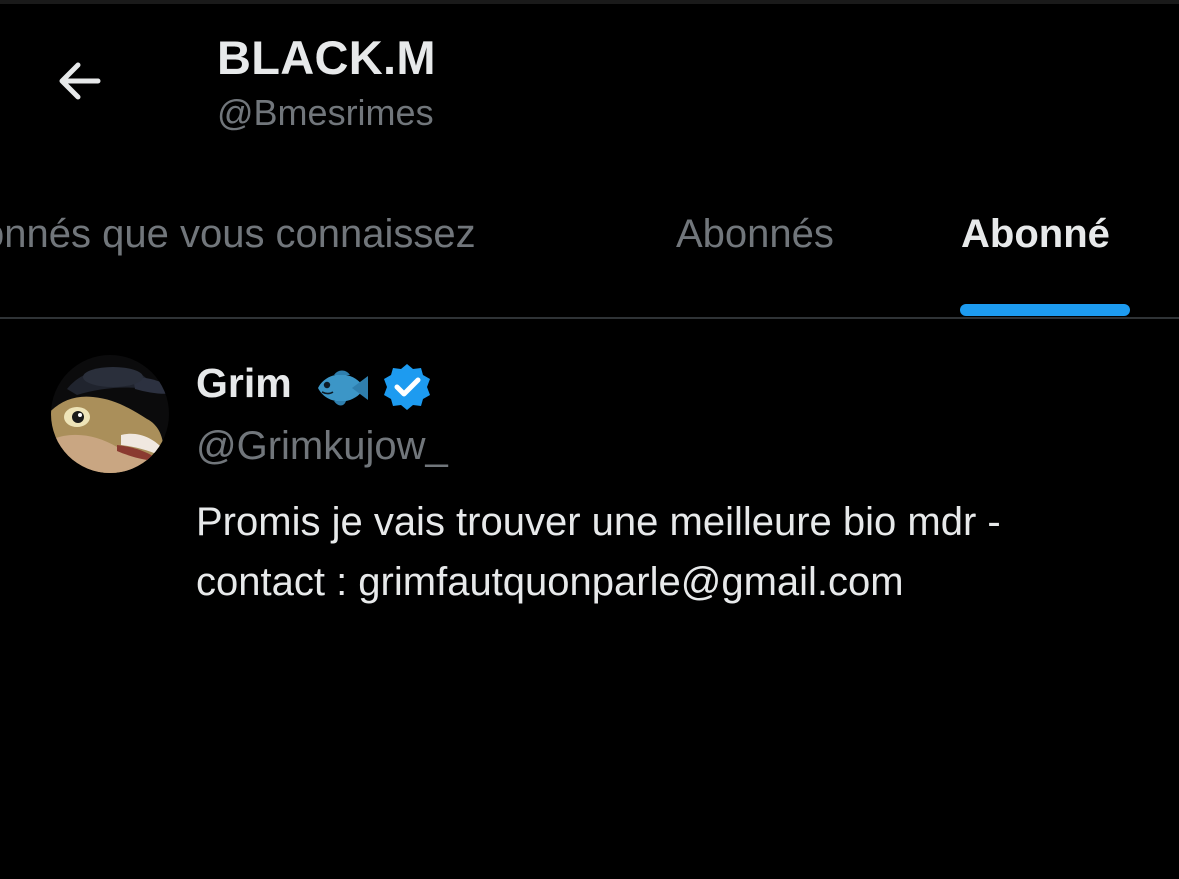  Describe the element at coordinates (244, 383) in the screenshot. I see `user-display-name: Grim` at that location.